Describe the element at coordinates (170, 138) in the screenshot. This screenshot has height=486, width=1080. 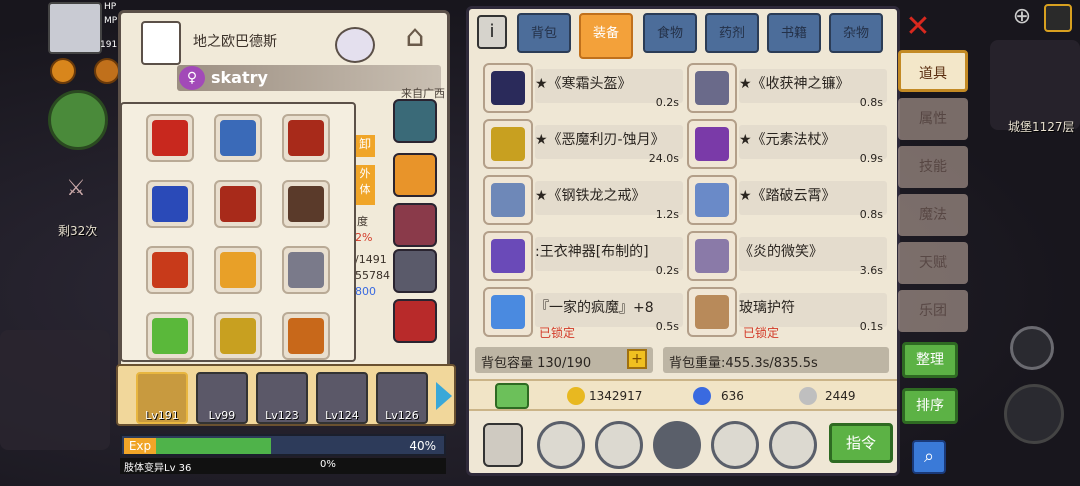
I see `equip-slot-head` at that location.